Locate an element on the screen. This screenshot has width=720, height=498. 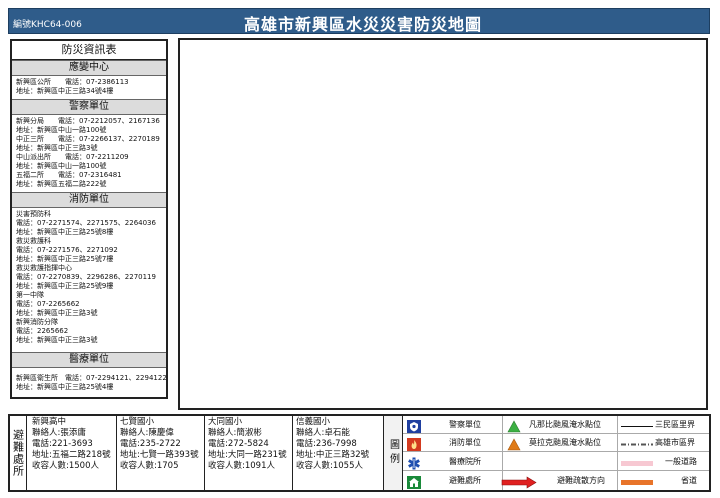
legend-text: 避難處所 is located at coordinates (465, 480).